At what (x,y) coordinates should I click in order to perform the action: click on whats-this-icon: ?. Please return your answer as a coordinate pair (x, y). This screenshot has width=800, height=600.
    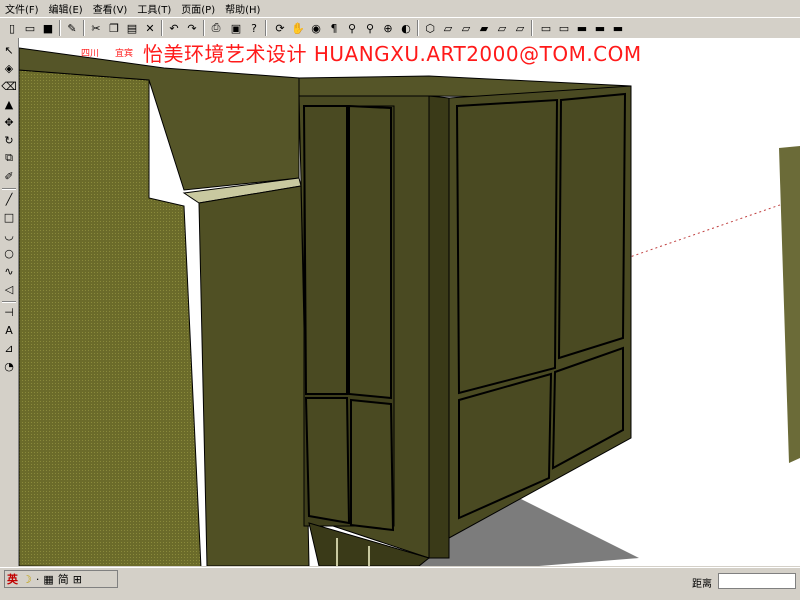
    Looking at the image, I should click on (254, 28).